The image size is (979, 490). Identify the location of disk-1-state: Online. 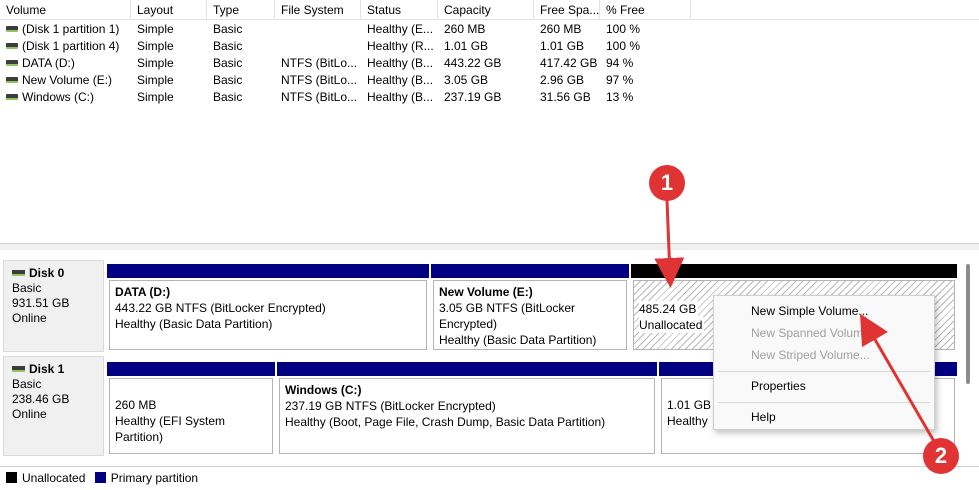
(29, 414).